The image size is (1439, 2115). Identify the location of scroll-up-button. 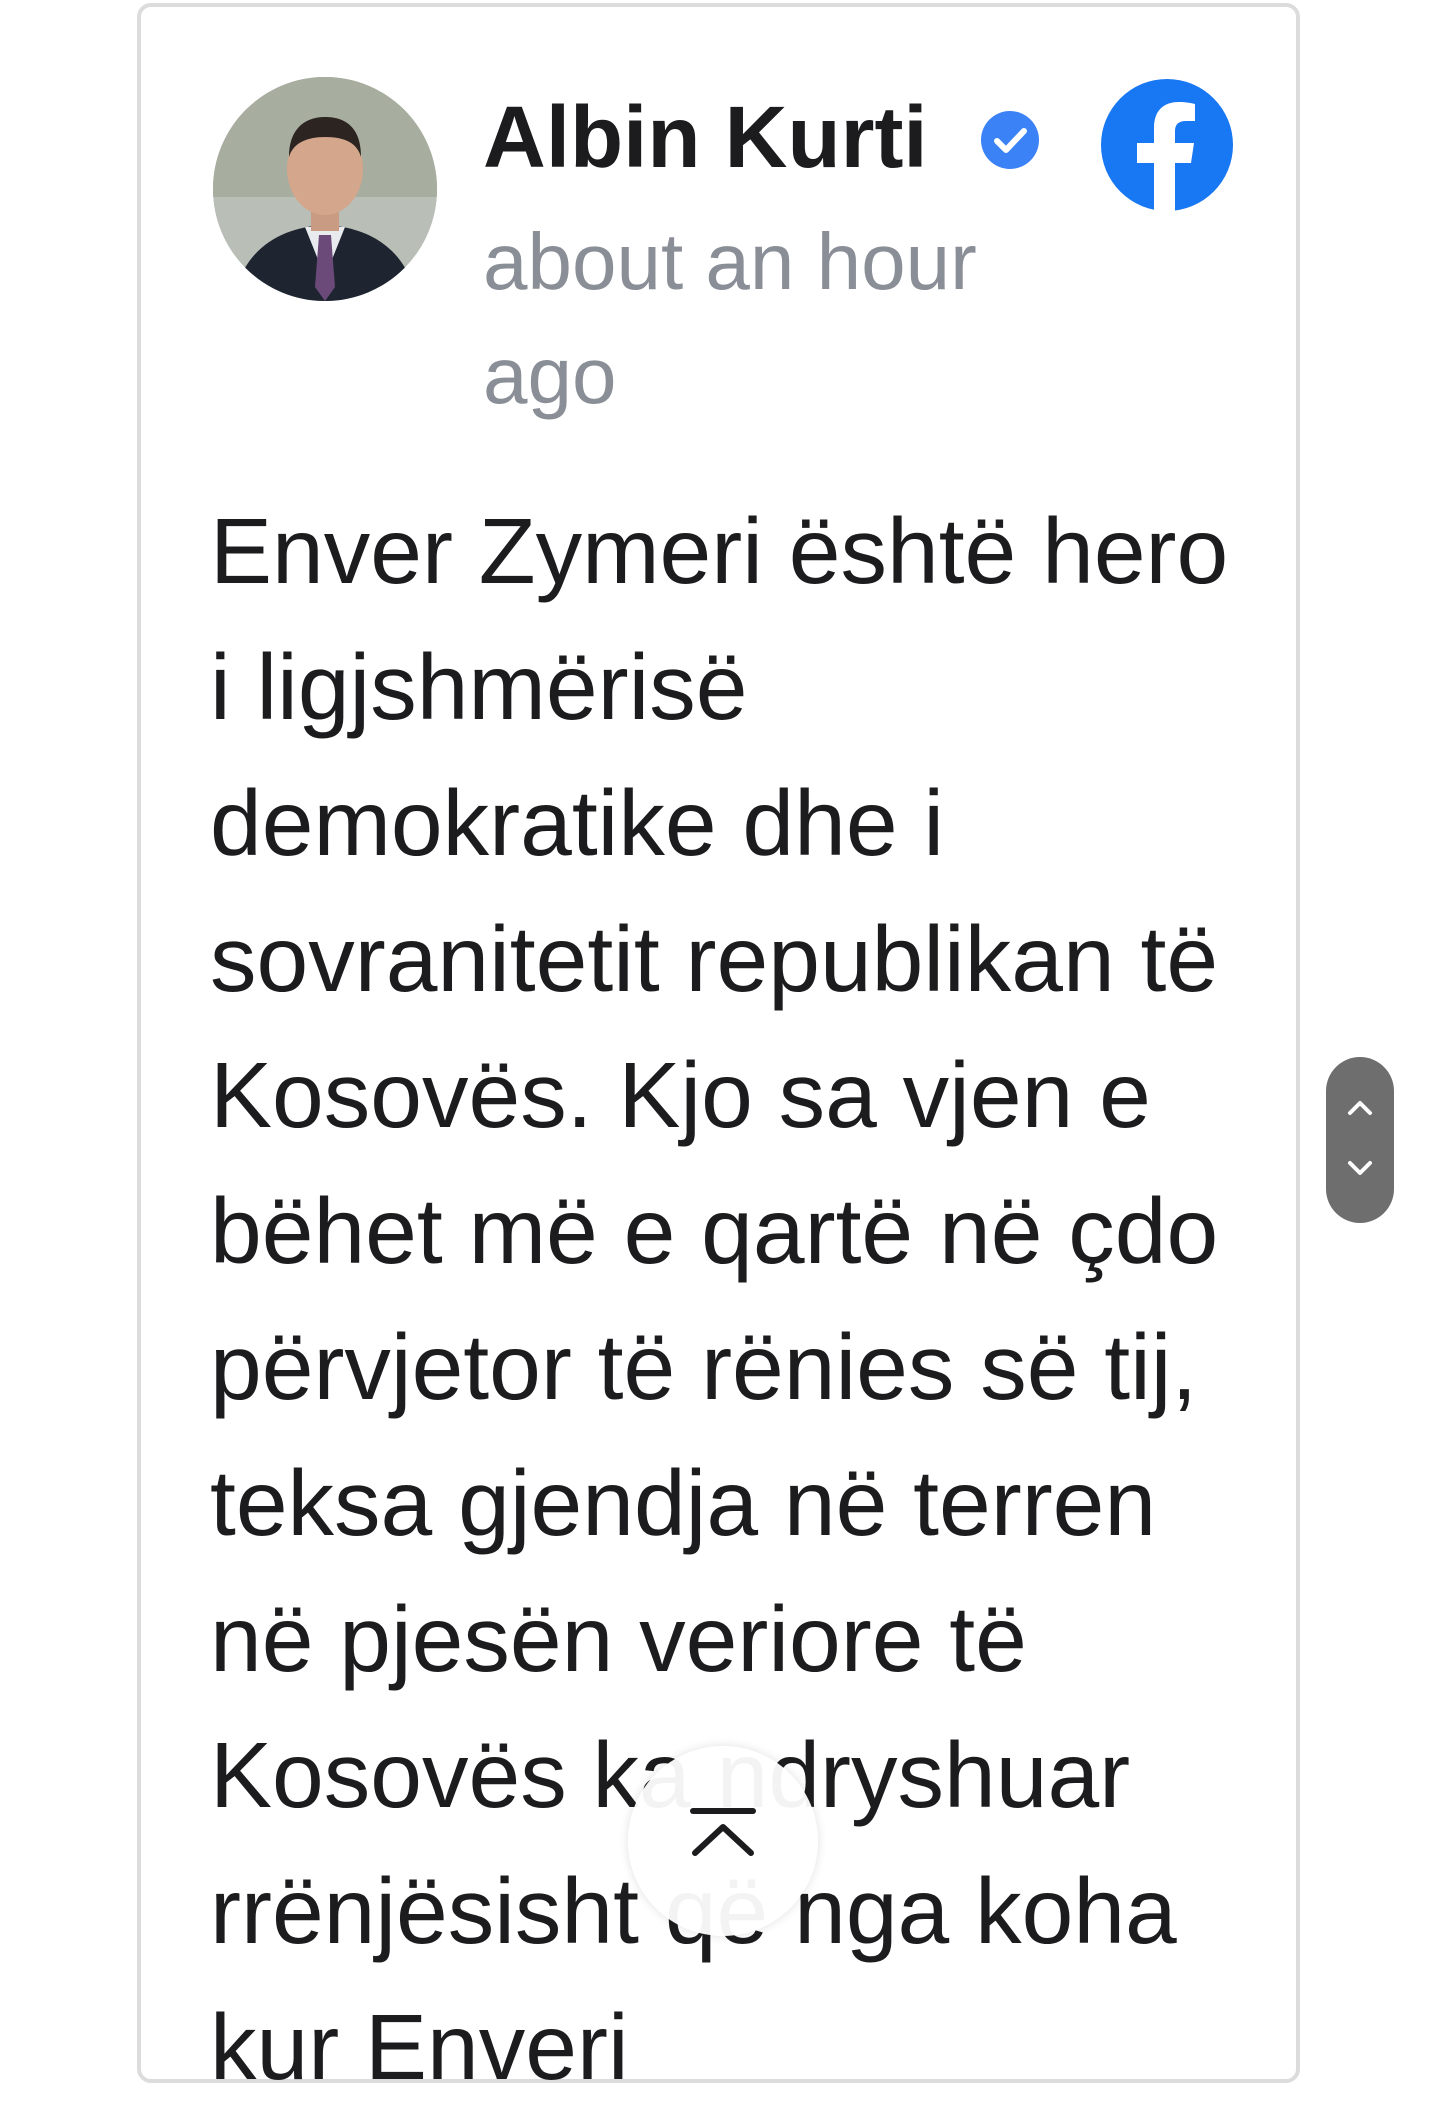
(1360, 1107).